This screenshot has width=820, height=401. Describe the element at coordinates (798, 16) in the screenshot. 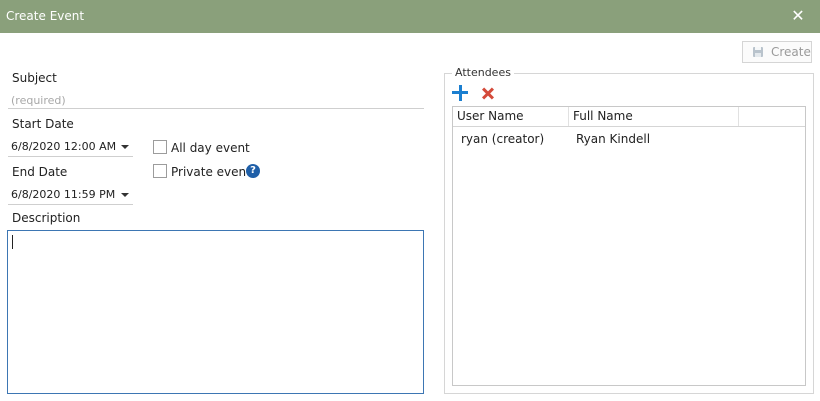

I see `close-icon: ✕` at that location.